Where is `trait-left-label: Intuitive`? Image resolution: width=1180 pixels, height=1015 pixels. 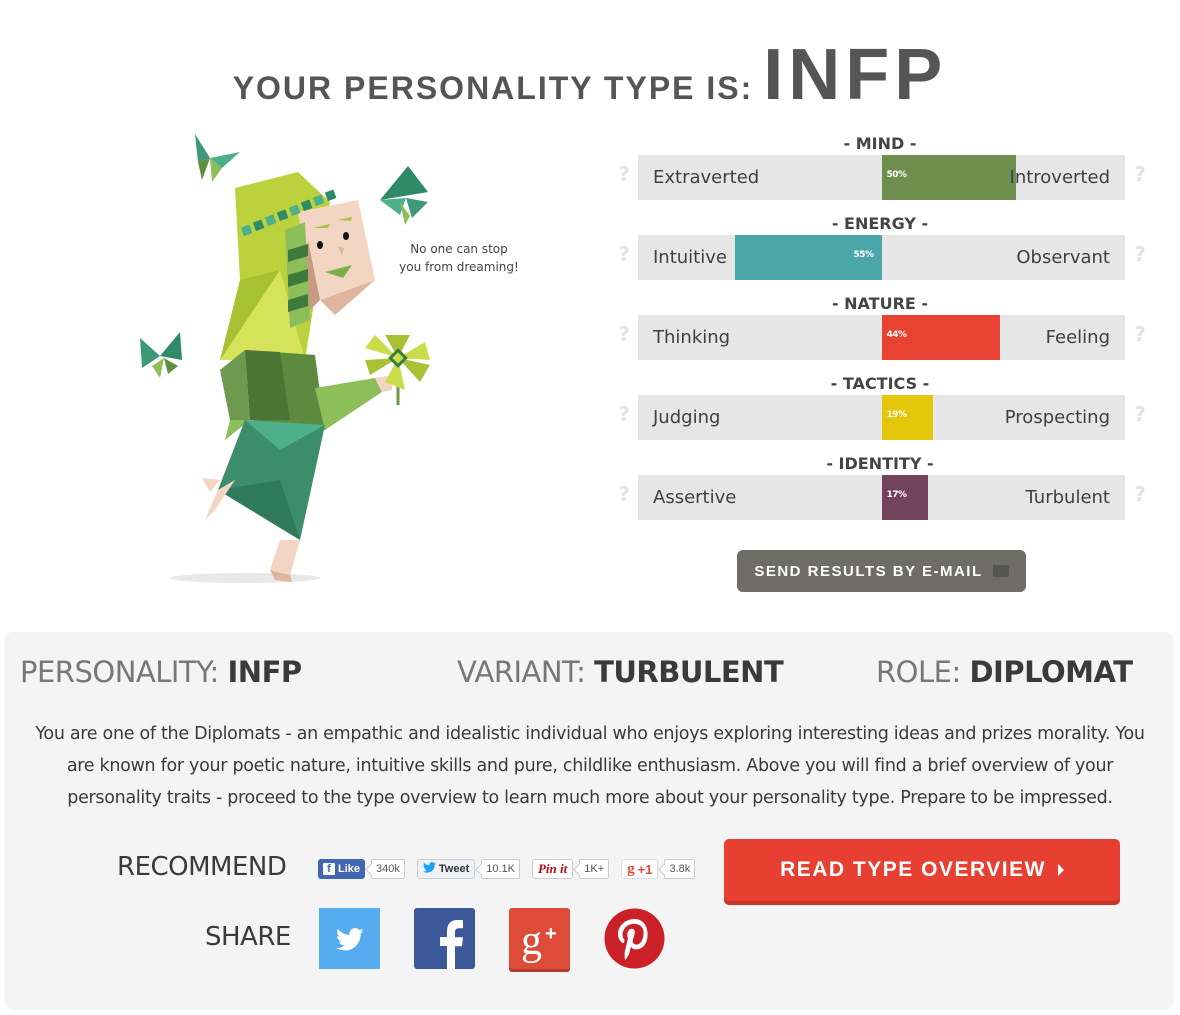
trait-left-label: Intuitive is located at coordinates (690, 257).